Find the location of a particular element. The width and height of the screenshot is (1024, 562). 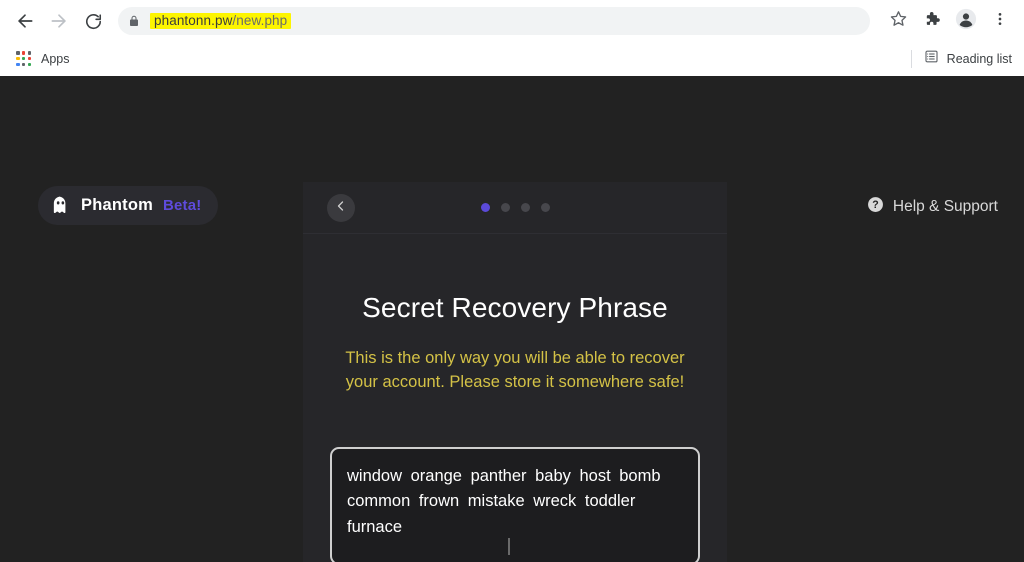

back-button is located at coordinates (25, 21).